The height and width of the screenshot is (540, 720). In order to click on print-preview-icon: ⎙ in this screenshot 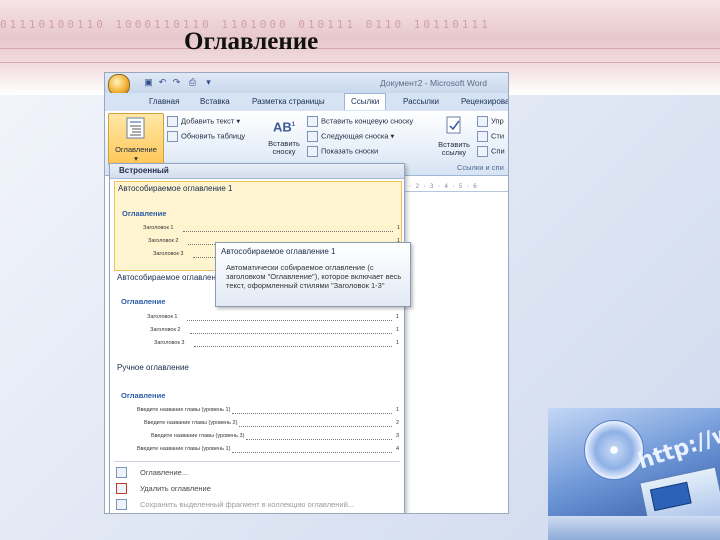, I will do `click(192, 82)`.